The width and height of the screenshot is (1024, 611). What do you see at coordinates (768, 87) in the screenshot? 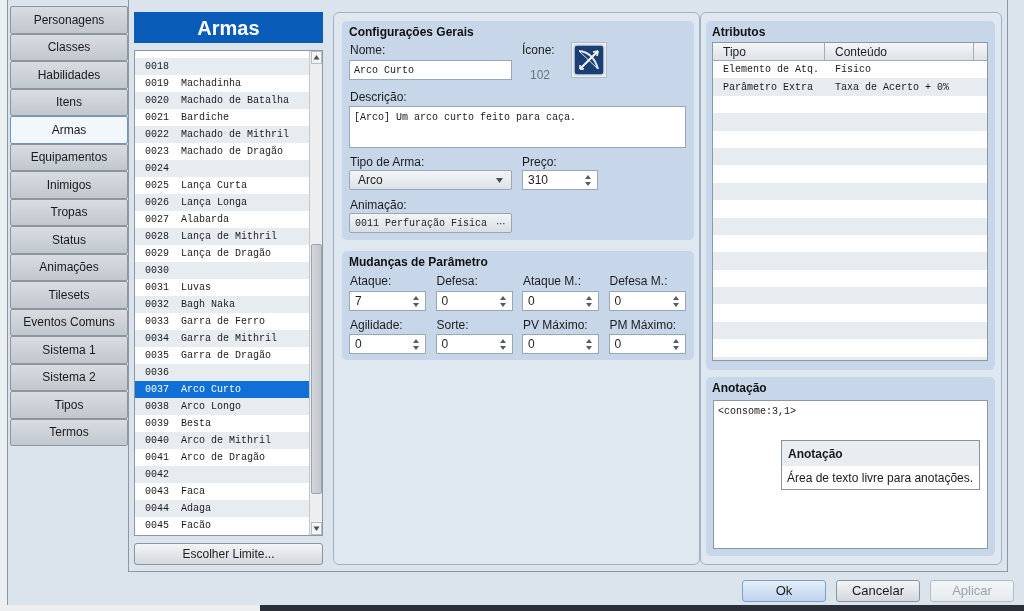
I see `table-cell-text: Parâmetro Extra` at bounding box center [768, 87].